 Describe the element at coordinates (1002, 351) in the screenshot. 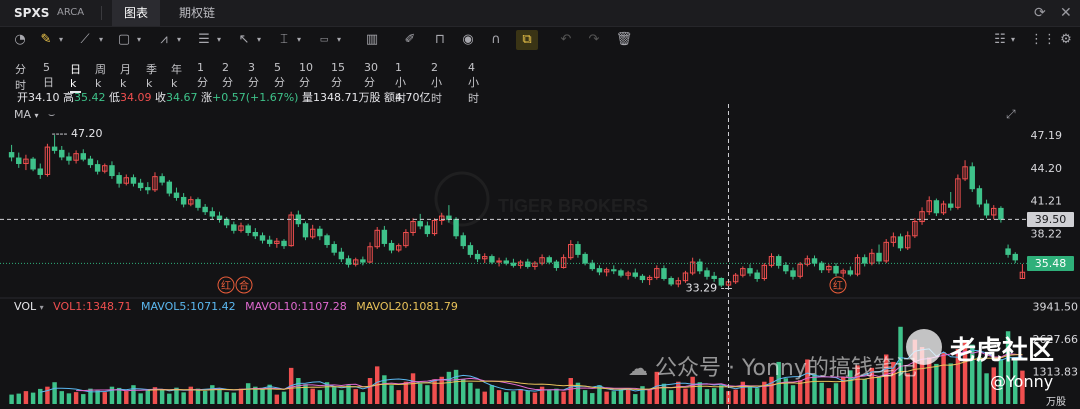

I see `community-logo-text: 老虎社区` at that location.